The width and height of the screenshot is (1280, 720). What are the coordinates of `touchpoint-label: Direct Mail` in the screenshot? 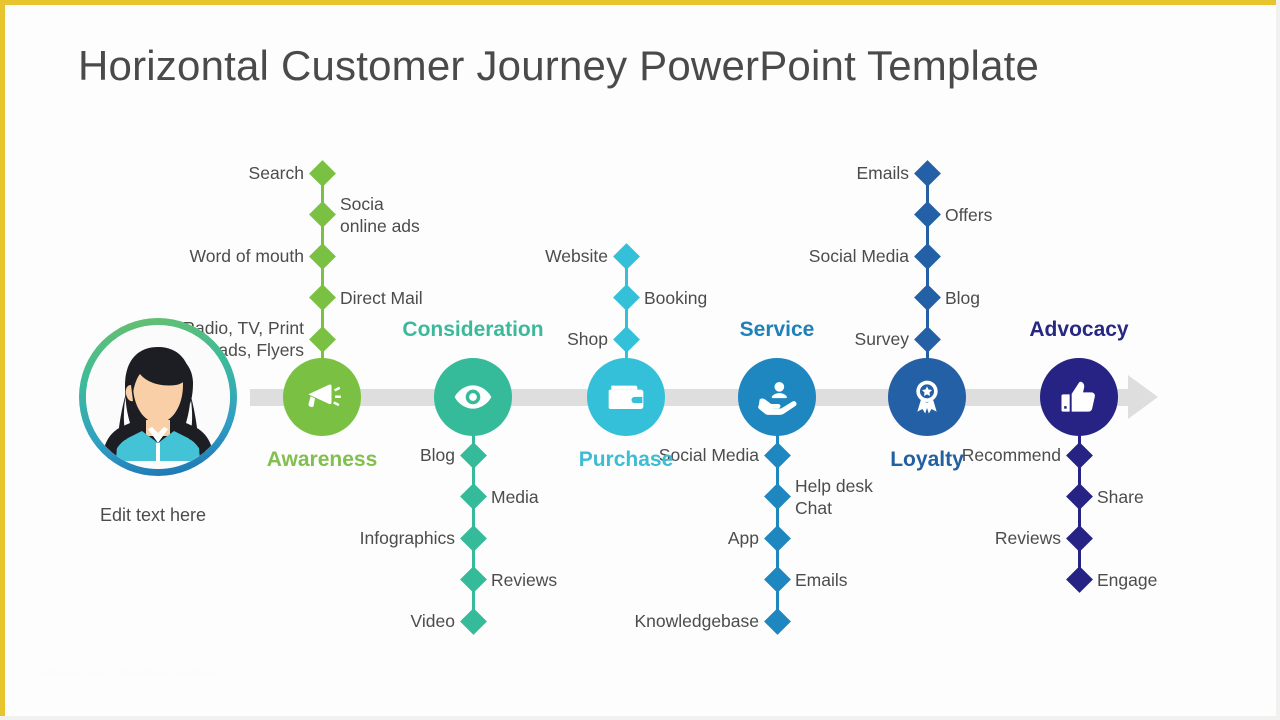 It's located at (381, 297).